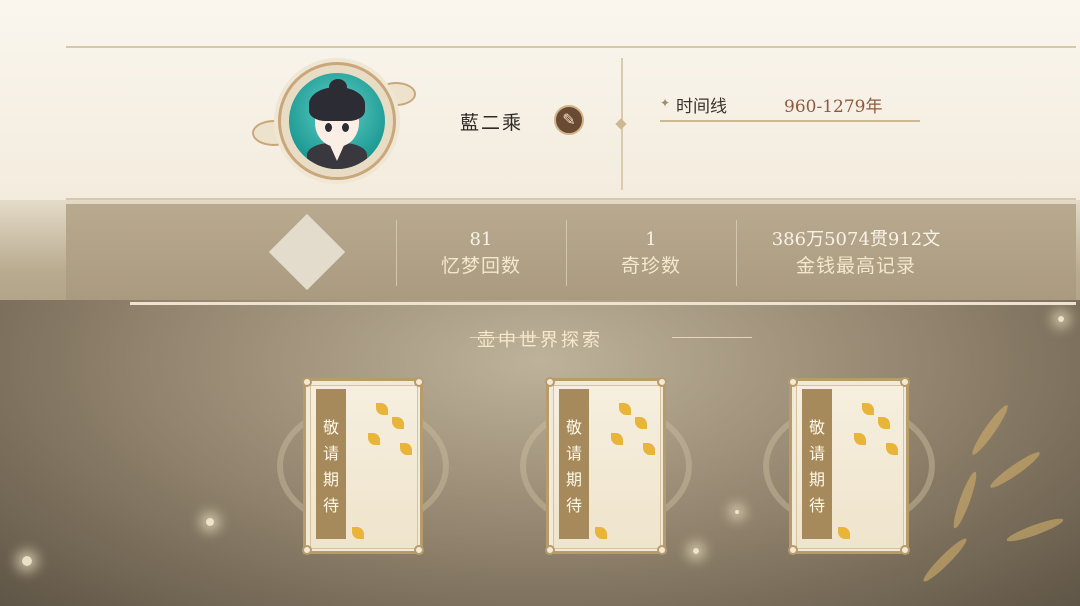 This screenshot has height=606, width=1080. Describe the element at coordinates (855, 266) in the screenshot. I see `stat-label: 金钱最高记录` at that location.